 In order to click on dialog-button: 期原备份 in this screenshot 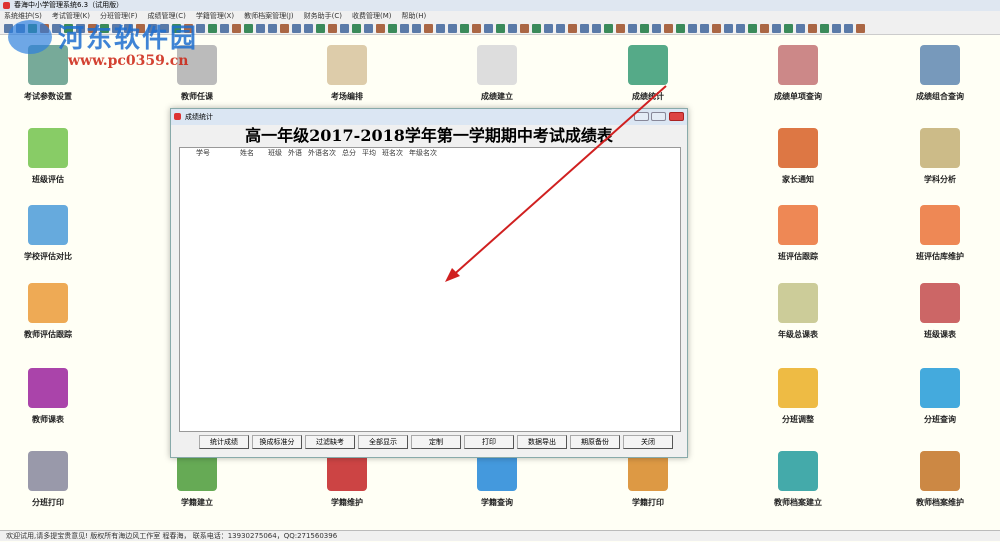, I will do `click(595, 442)`.